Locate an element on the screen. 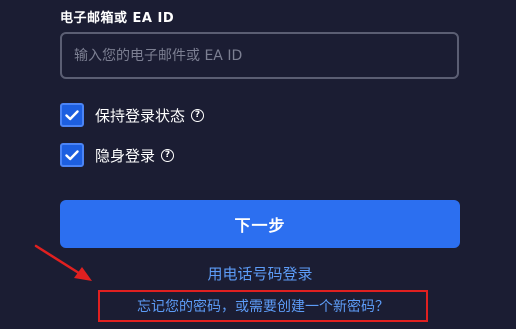  keep-signed-in-label: 保持登录状态 is located at coordinates (140, 115).